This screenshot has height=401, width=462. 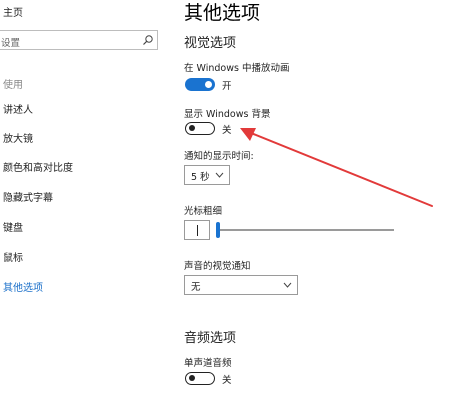 What do you see at coordinates (336, 167) in the screenshot?
I see `annotation-arrow` at bounding box center [336, 167].